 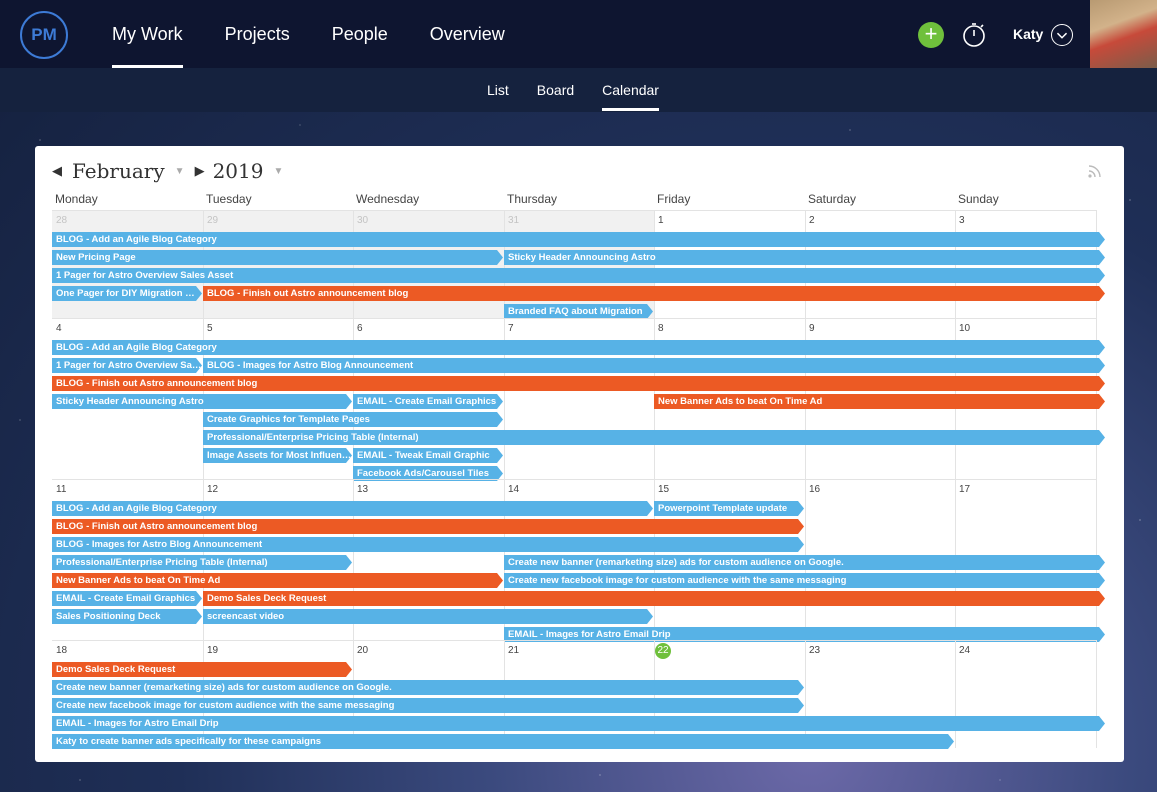 What do you see at coordinates (663, 651) in the screenshot?
I see `today-day-number: 22` at bounding box center [663, 651].